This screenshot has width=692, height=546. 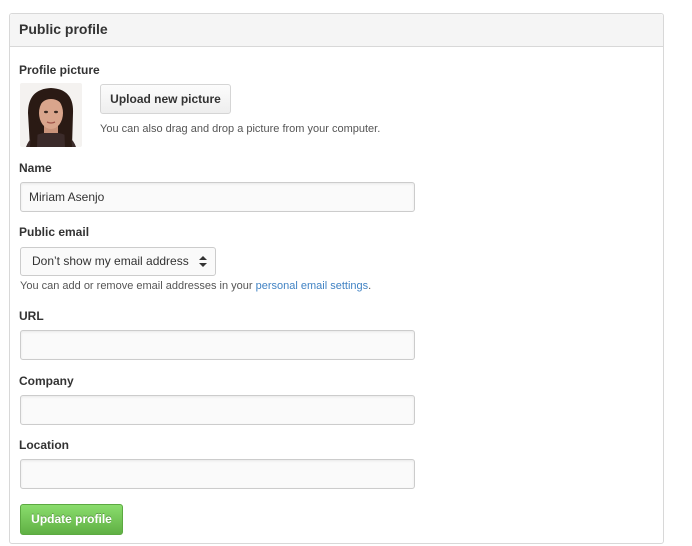 What do you see at coordinates (217, 410) in the screenshot?
I see `company-input` at bounding box center [217, 410].